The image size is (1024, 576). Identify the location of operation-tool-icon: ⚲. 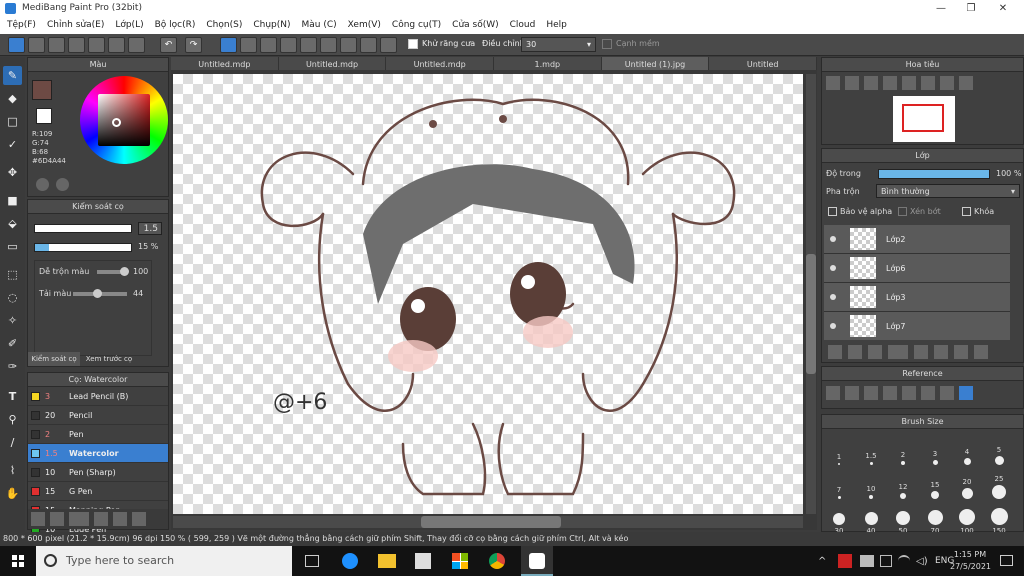
(12, 419).